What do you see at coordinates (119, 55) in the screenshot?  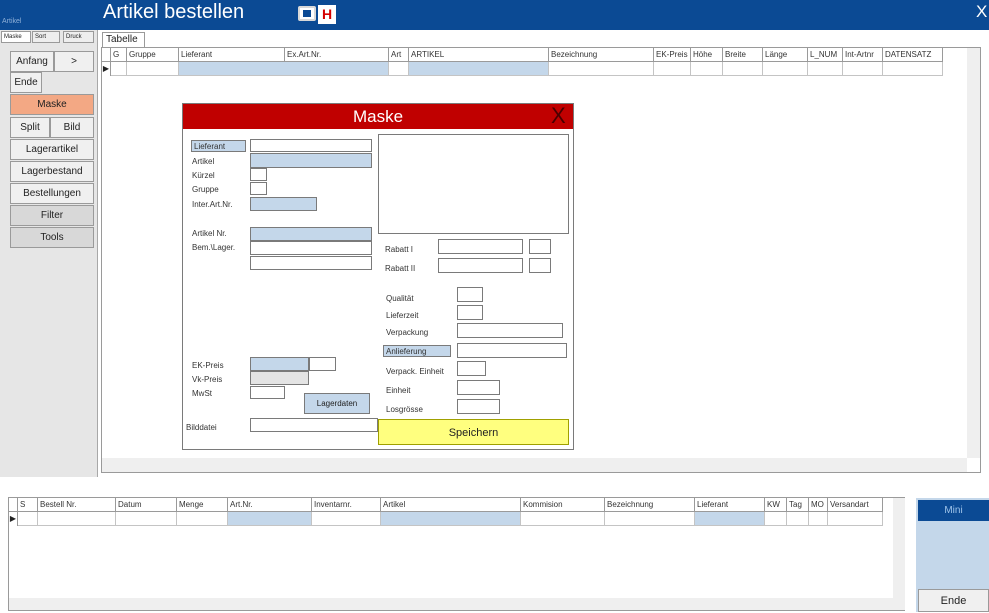 I see `col-header-g: G` at bounding box center [119, 55].